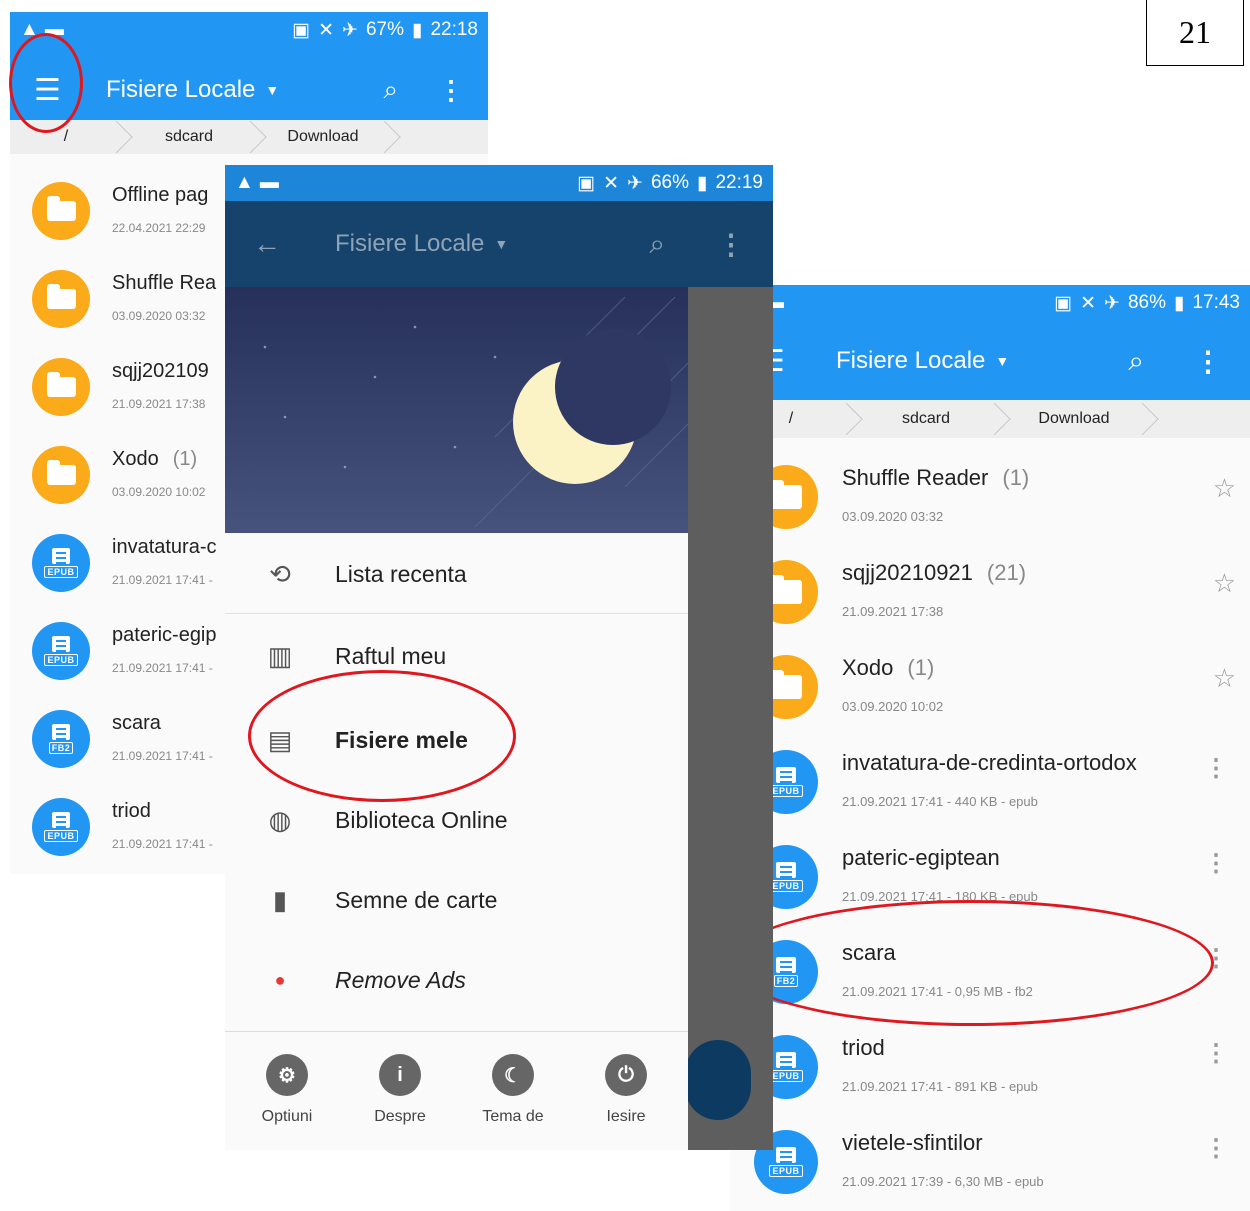 The height and width of the screenshot is (1211, 1250). I want to click on item-count: (1), so click(921, 667).